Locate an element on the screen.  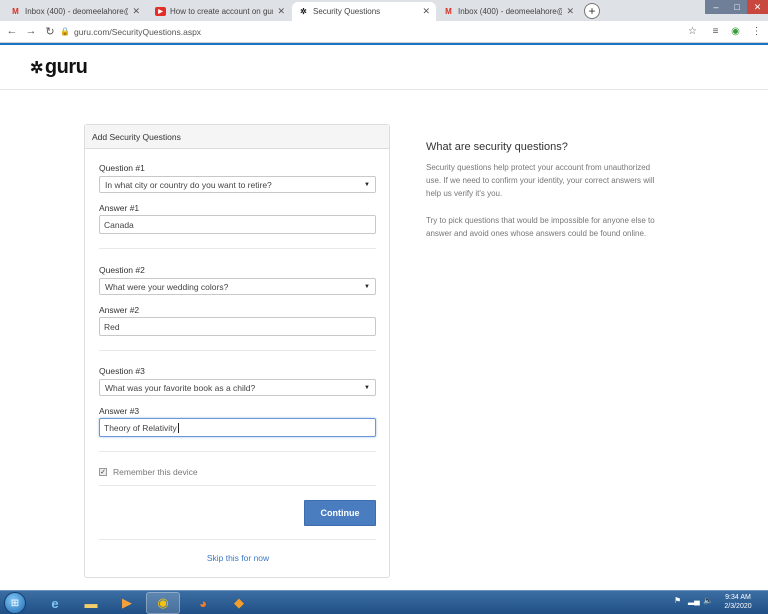
tab-title: Security Questions is located at coordinates (347, 11).